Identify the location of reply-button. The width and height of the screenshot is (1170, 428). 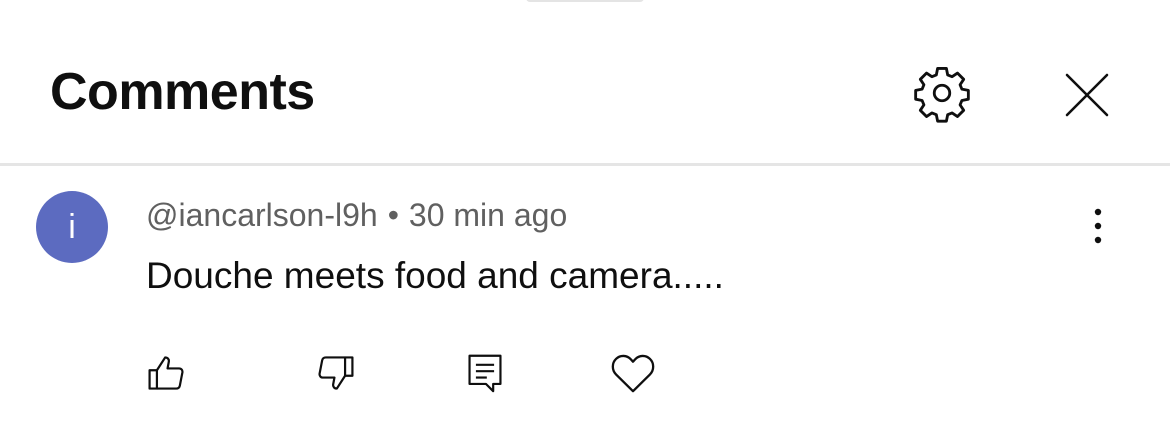
(485, 373).